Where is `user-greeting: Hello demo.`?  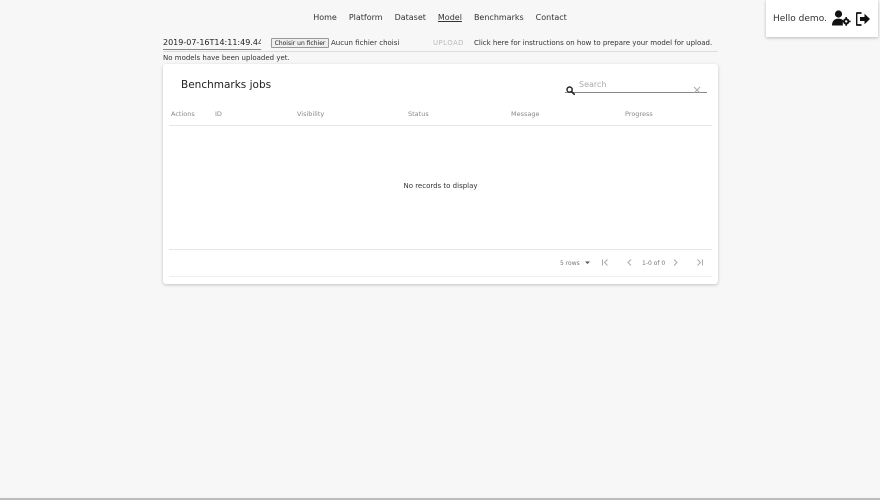 user-greeting: Hello demo. is located at coordinates (800, 18).